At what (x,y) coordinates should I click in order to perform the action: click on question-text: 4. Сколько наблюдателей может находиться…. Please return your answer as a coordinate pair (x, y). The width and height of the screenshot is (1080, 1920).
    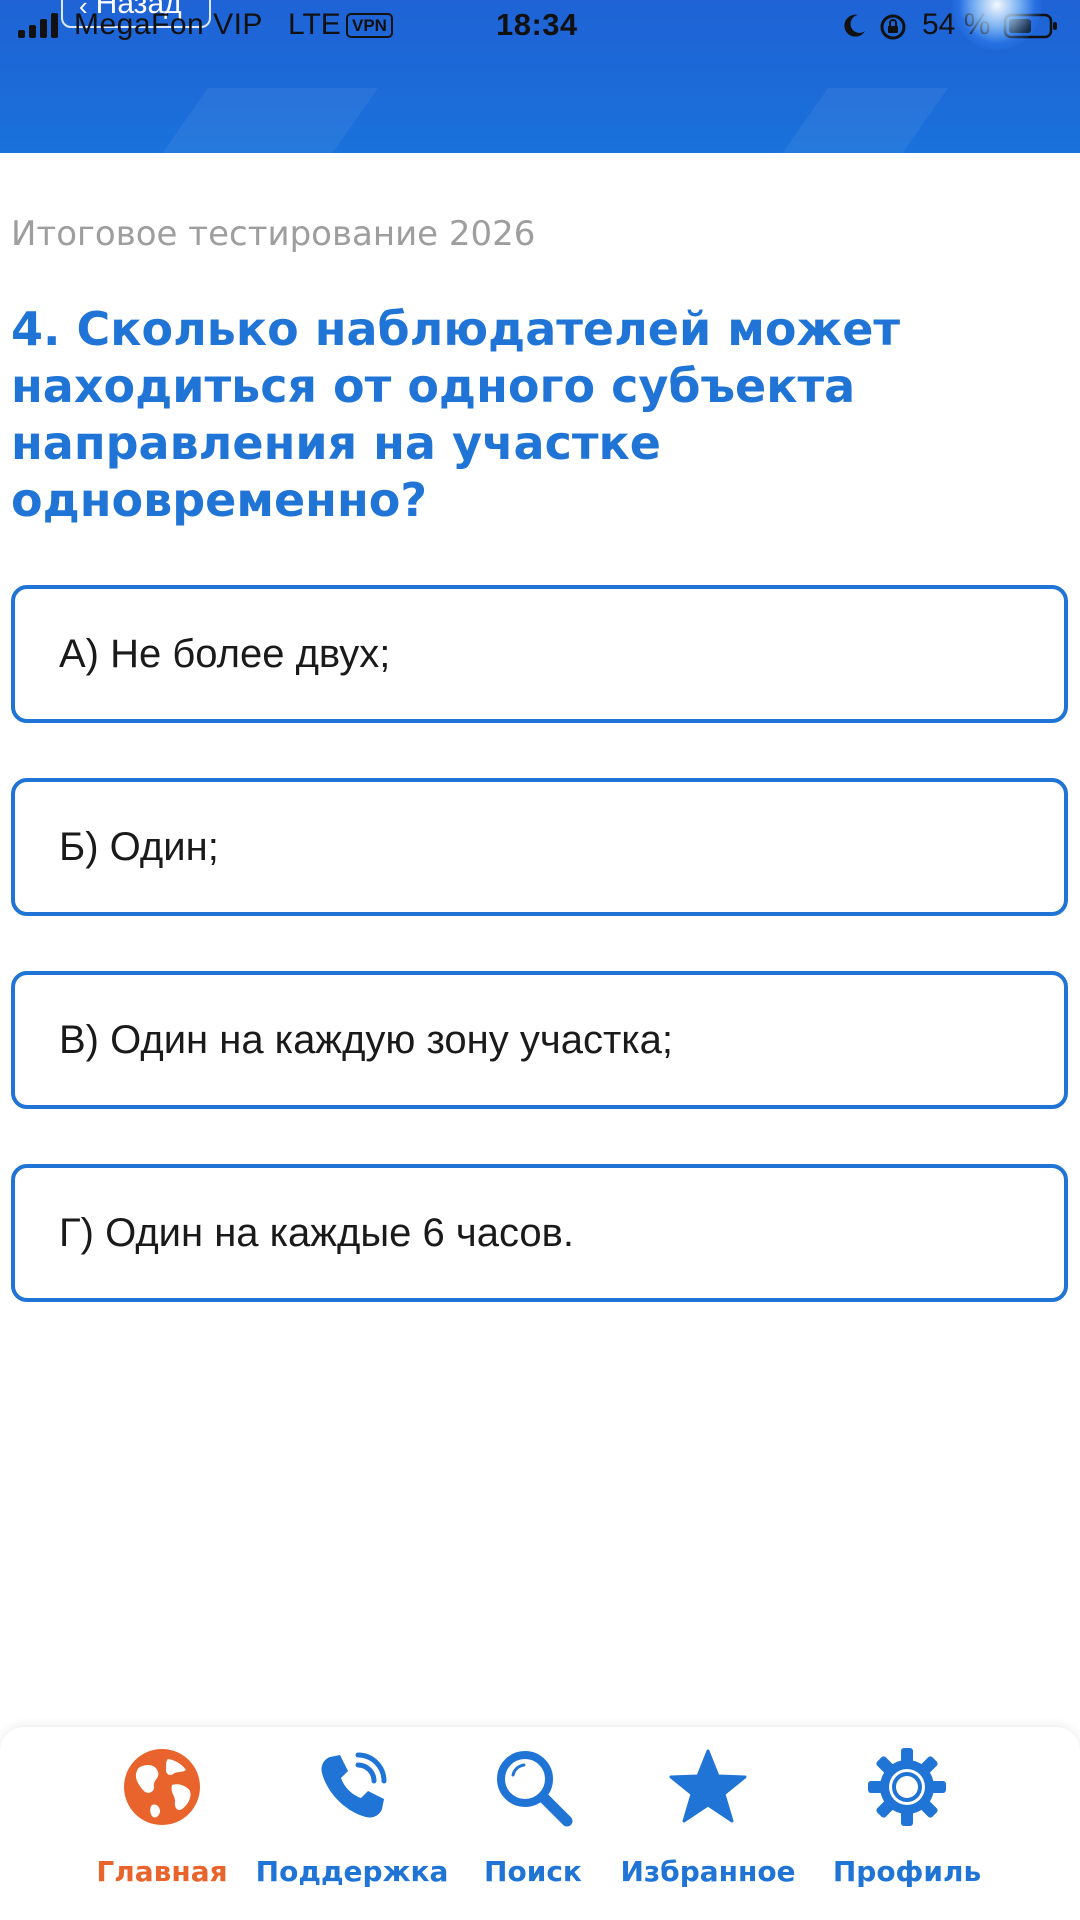
    Looking at the image, I should click on (456, 414).